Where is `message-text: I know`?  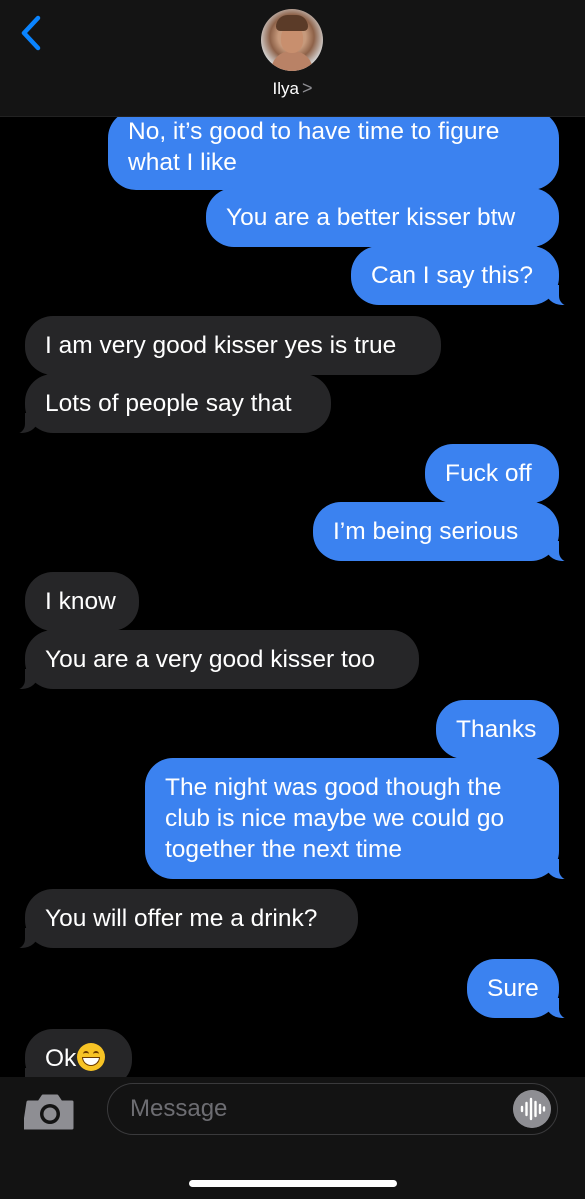
message-text: I know is located at coordinates (80, 601).